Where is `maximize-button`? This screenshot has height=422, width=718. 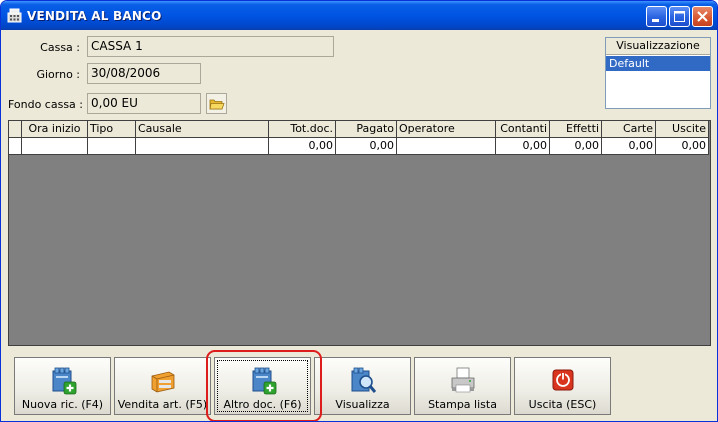 maximize-button is located at coordinates (679, 16).